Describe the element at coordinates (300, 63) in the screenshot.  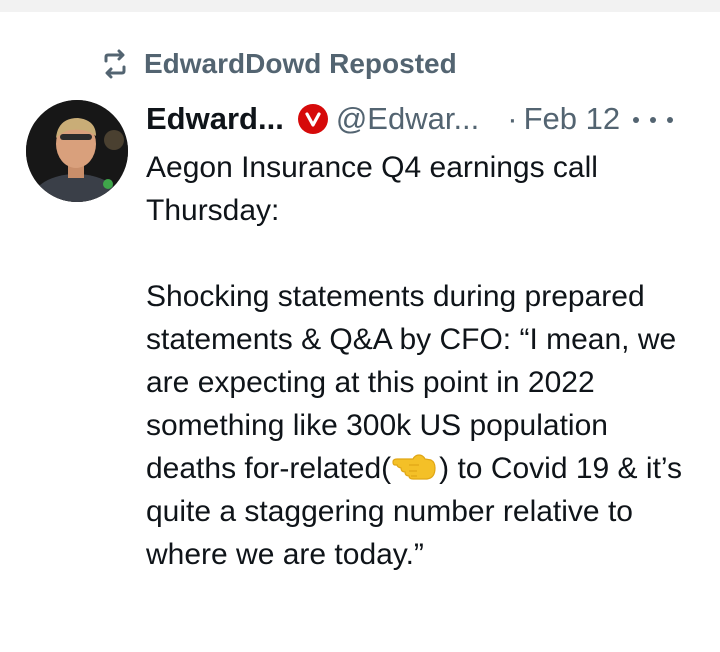
I see `repost-label: EdwardDowd Reposted` at that location.